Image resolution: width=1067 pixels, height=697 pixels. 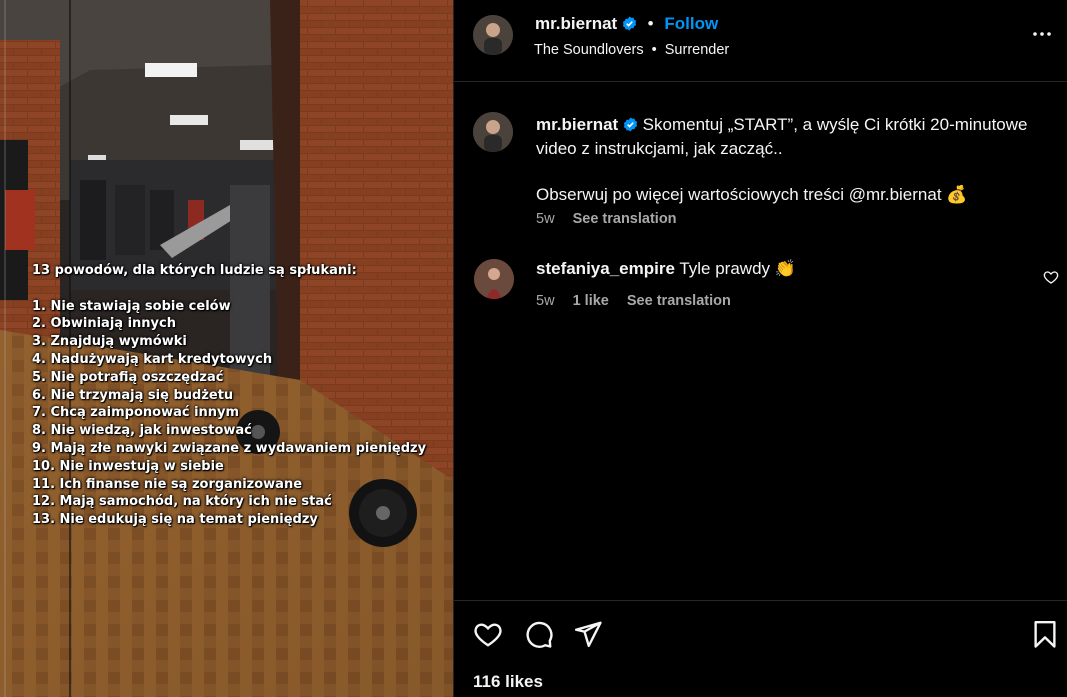 I want to click on comment-bubble-icon, so click(x=539, y=634).